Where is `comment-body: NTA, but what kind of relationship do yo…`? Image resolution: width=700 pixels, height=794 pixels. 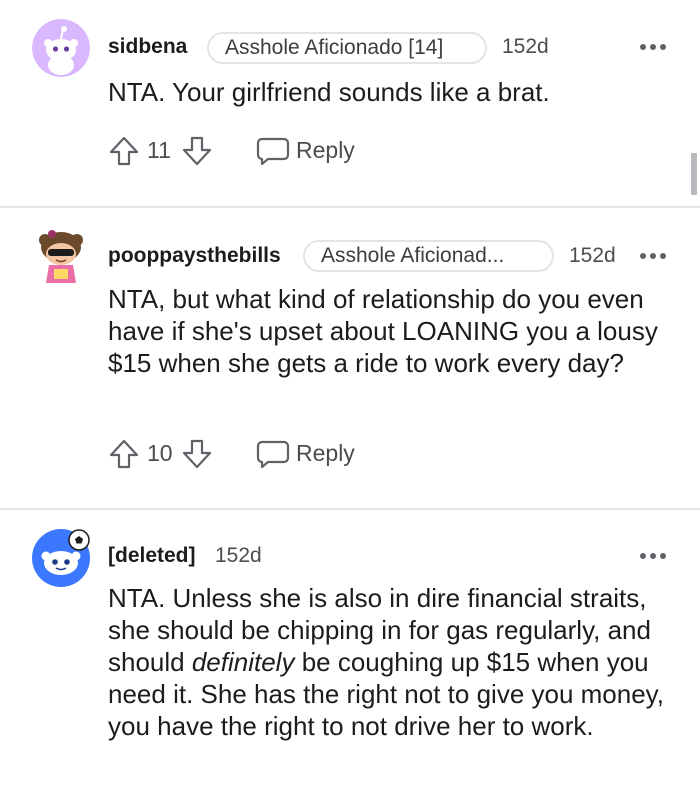 comment-body: NTA, but what kind of relationship do yo… is located at coordinates (383, 331).